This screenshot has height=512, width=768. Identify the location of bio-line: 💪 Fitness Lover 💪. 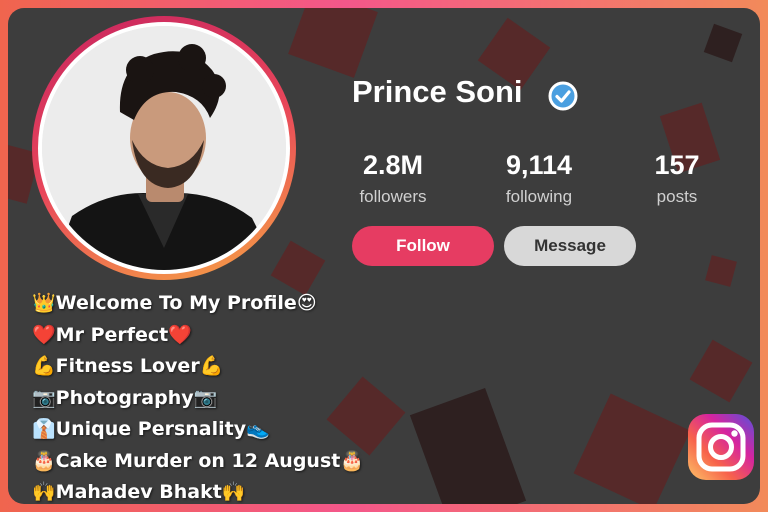
(198, 367).